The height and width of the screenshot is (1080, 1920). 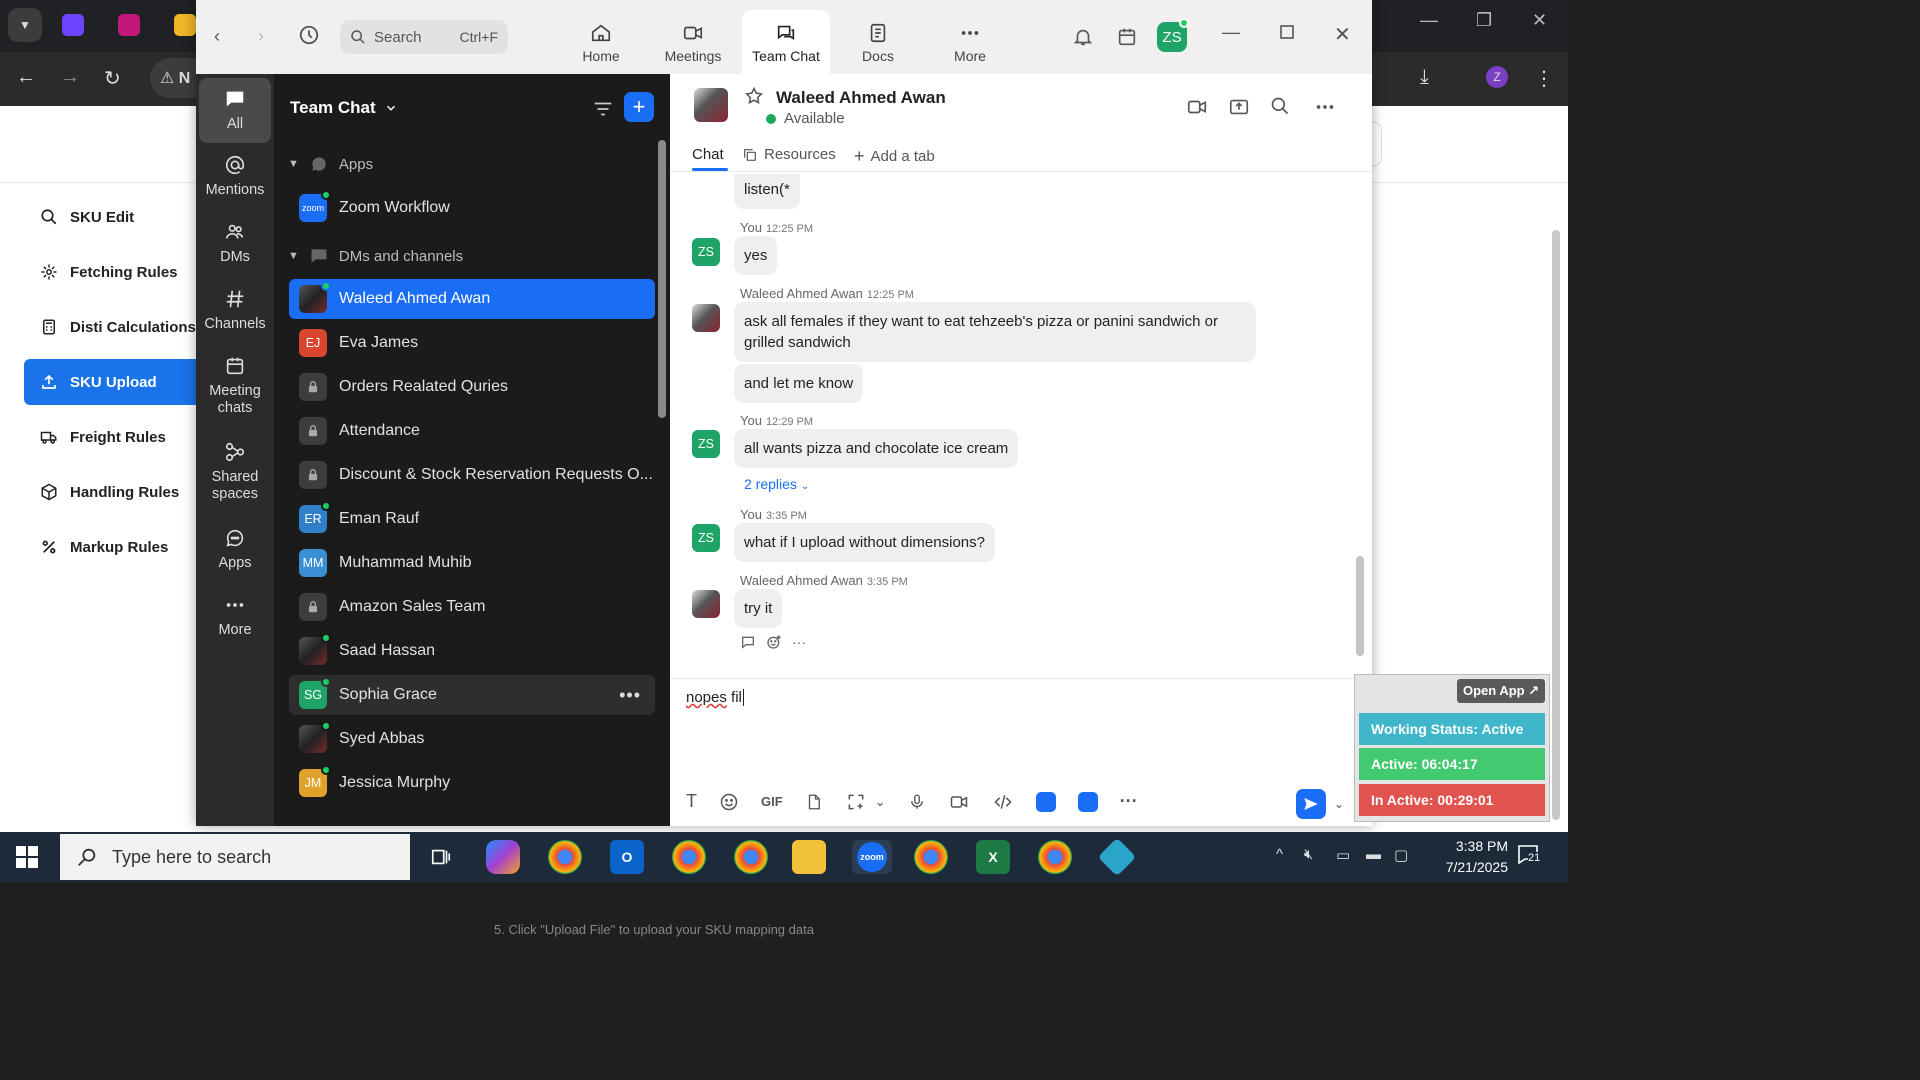 What do you see at coordinates (809, 857) in the screenshot?
I see `file-explorer-icon` at bounding box center [809, 857].